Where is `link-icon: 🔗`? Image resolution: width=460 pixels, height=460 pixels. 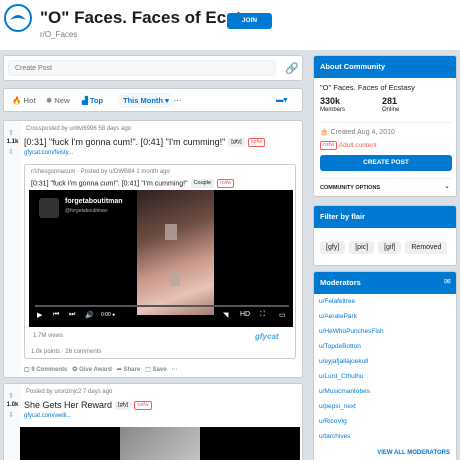 link-icon: 🔗 is located at coordinates (292, 68).